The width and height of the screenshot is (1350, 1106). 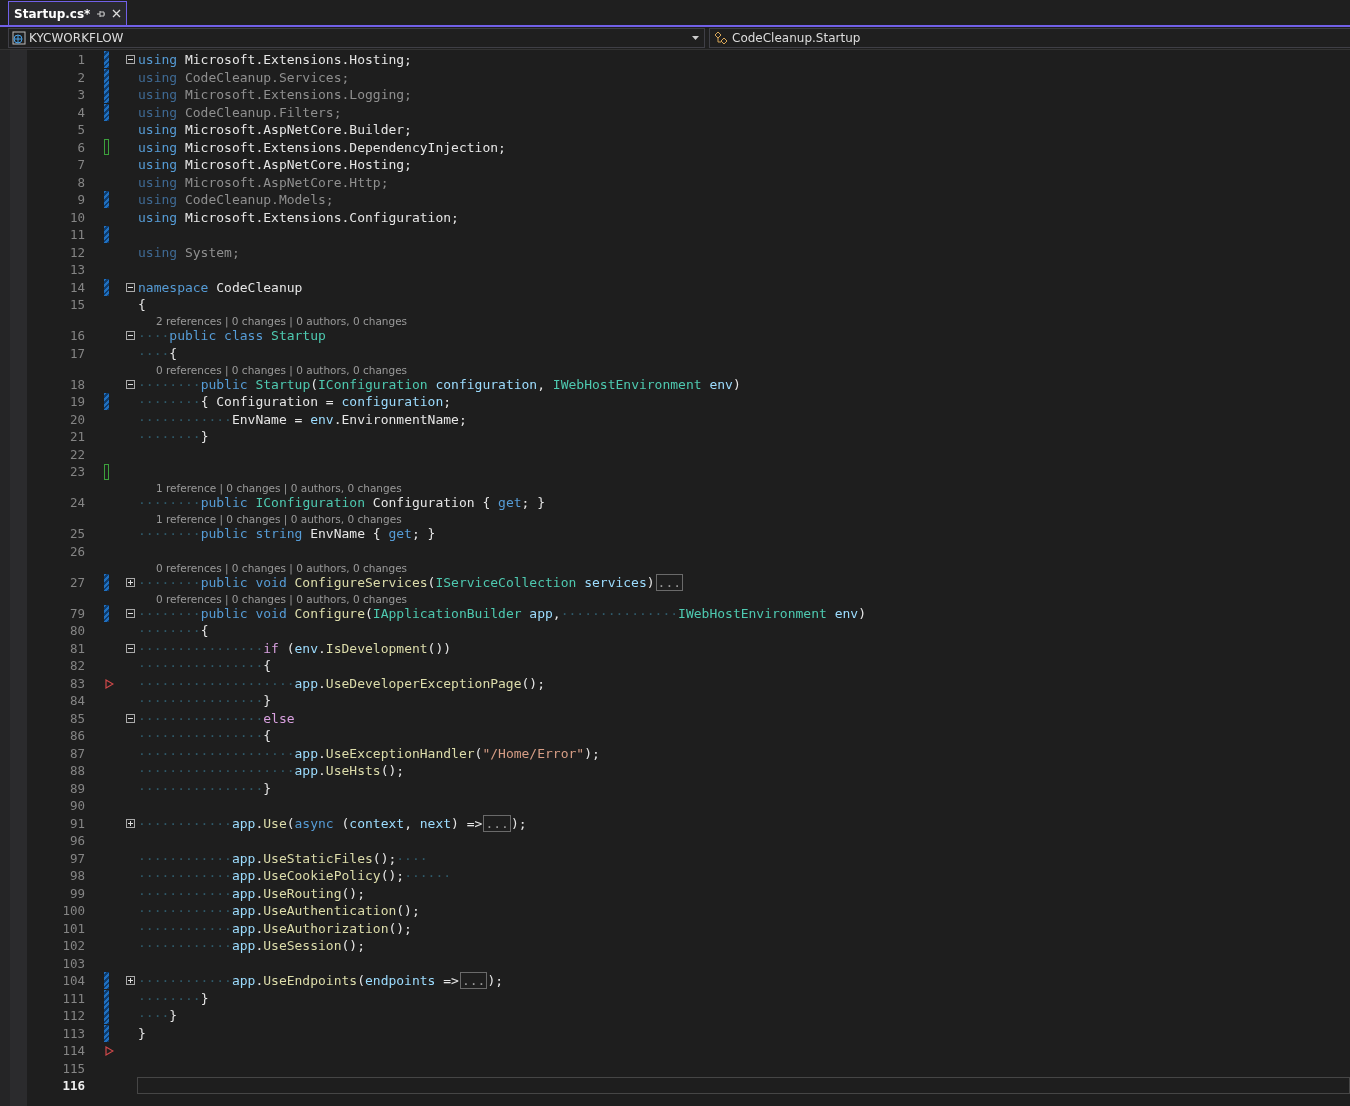 I want to click on line-number: 111, so click(x=73, y=998).